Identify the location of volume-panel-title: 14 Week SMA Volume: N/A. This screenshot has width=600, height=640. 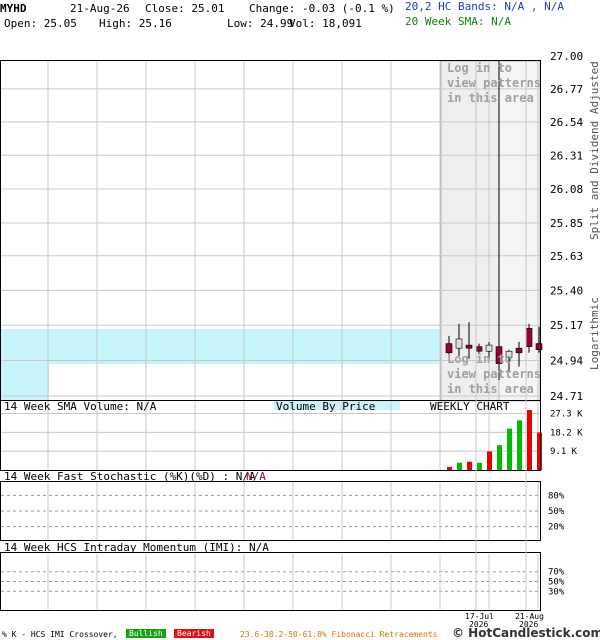
(80, 406).